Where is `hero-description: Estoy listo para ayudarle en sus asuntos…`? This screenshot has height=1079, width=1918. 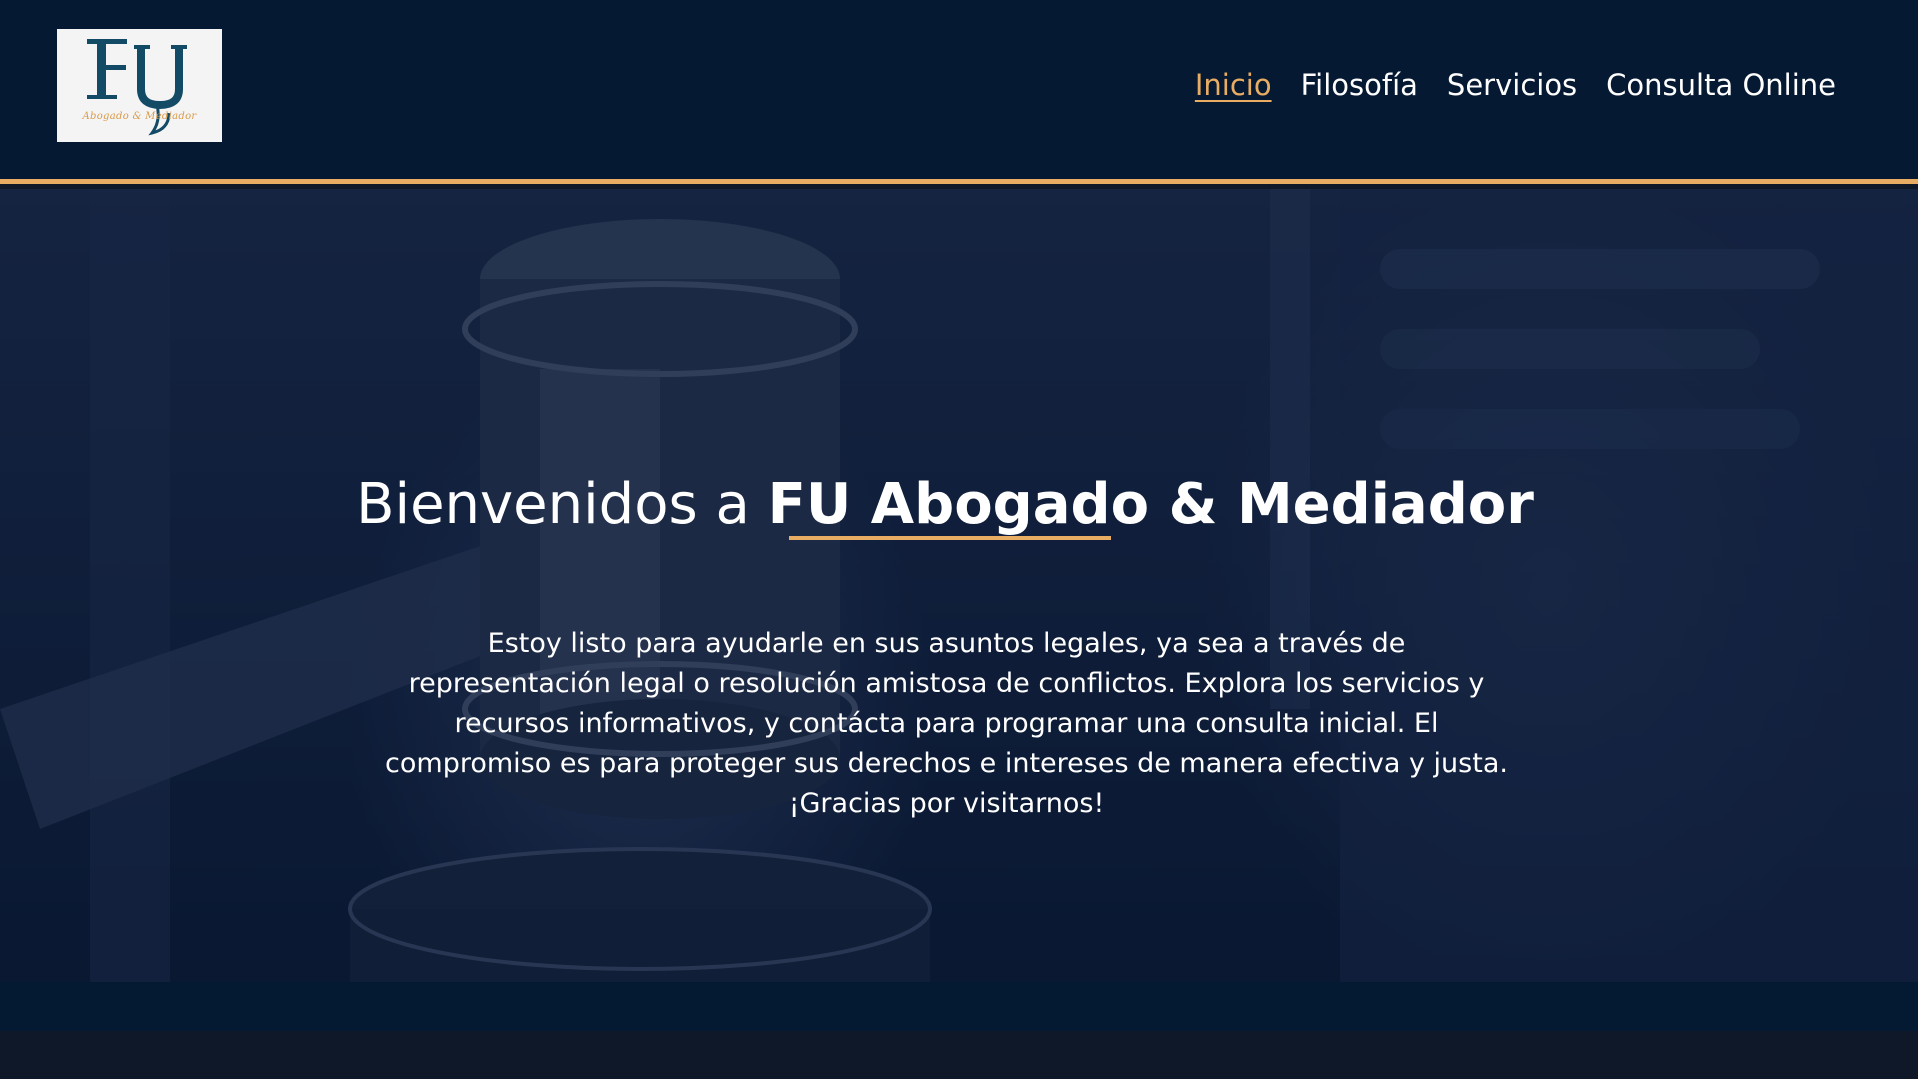 hero-description: Estoy listo para ayudarle en sus asuntos… is located at coordinates (946, 723).